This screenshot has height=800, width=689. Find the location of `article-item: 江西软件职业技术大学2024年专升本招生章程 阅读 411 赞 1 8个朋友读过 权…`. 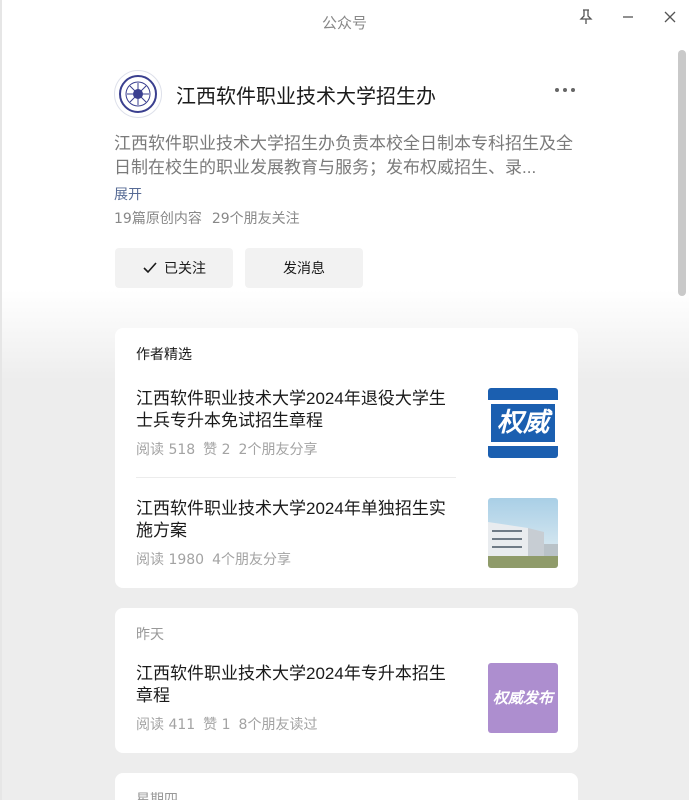

article-item: 江西软件职业技术大学2024年专升本招生章程 阅读 411 赞 1 8个朋友读过 权… is located at coordinates (347, 699).